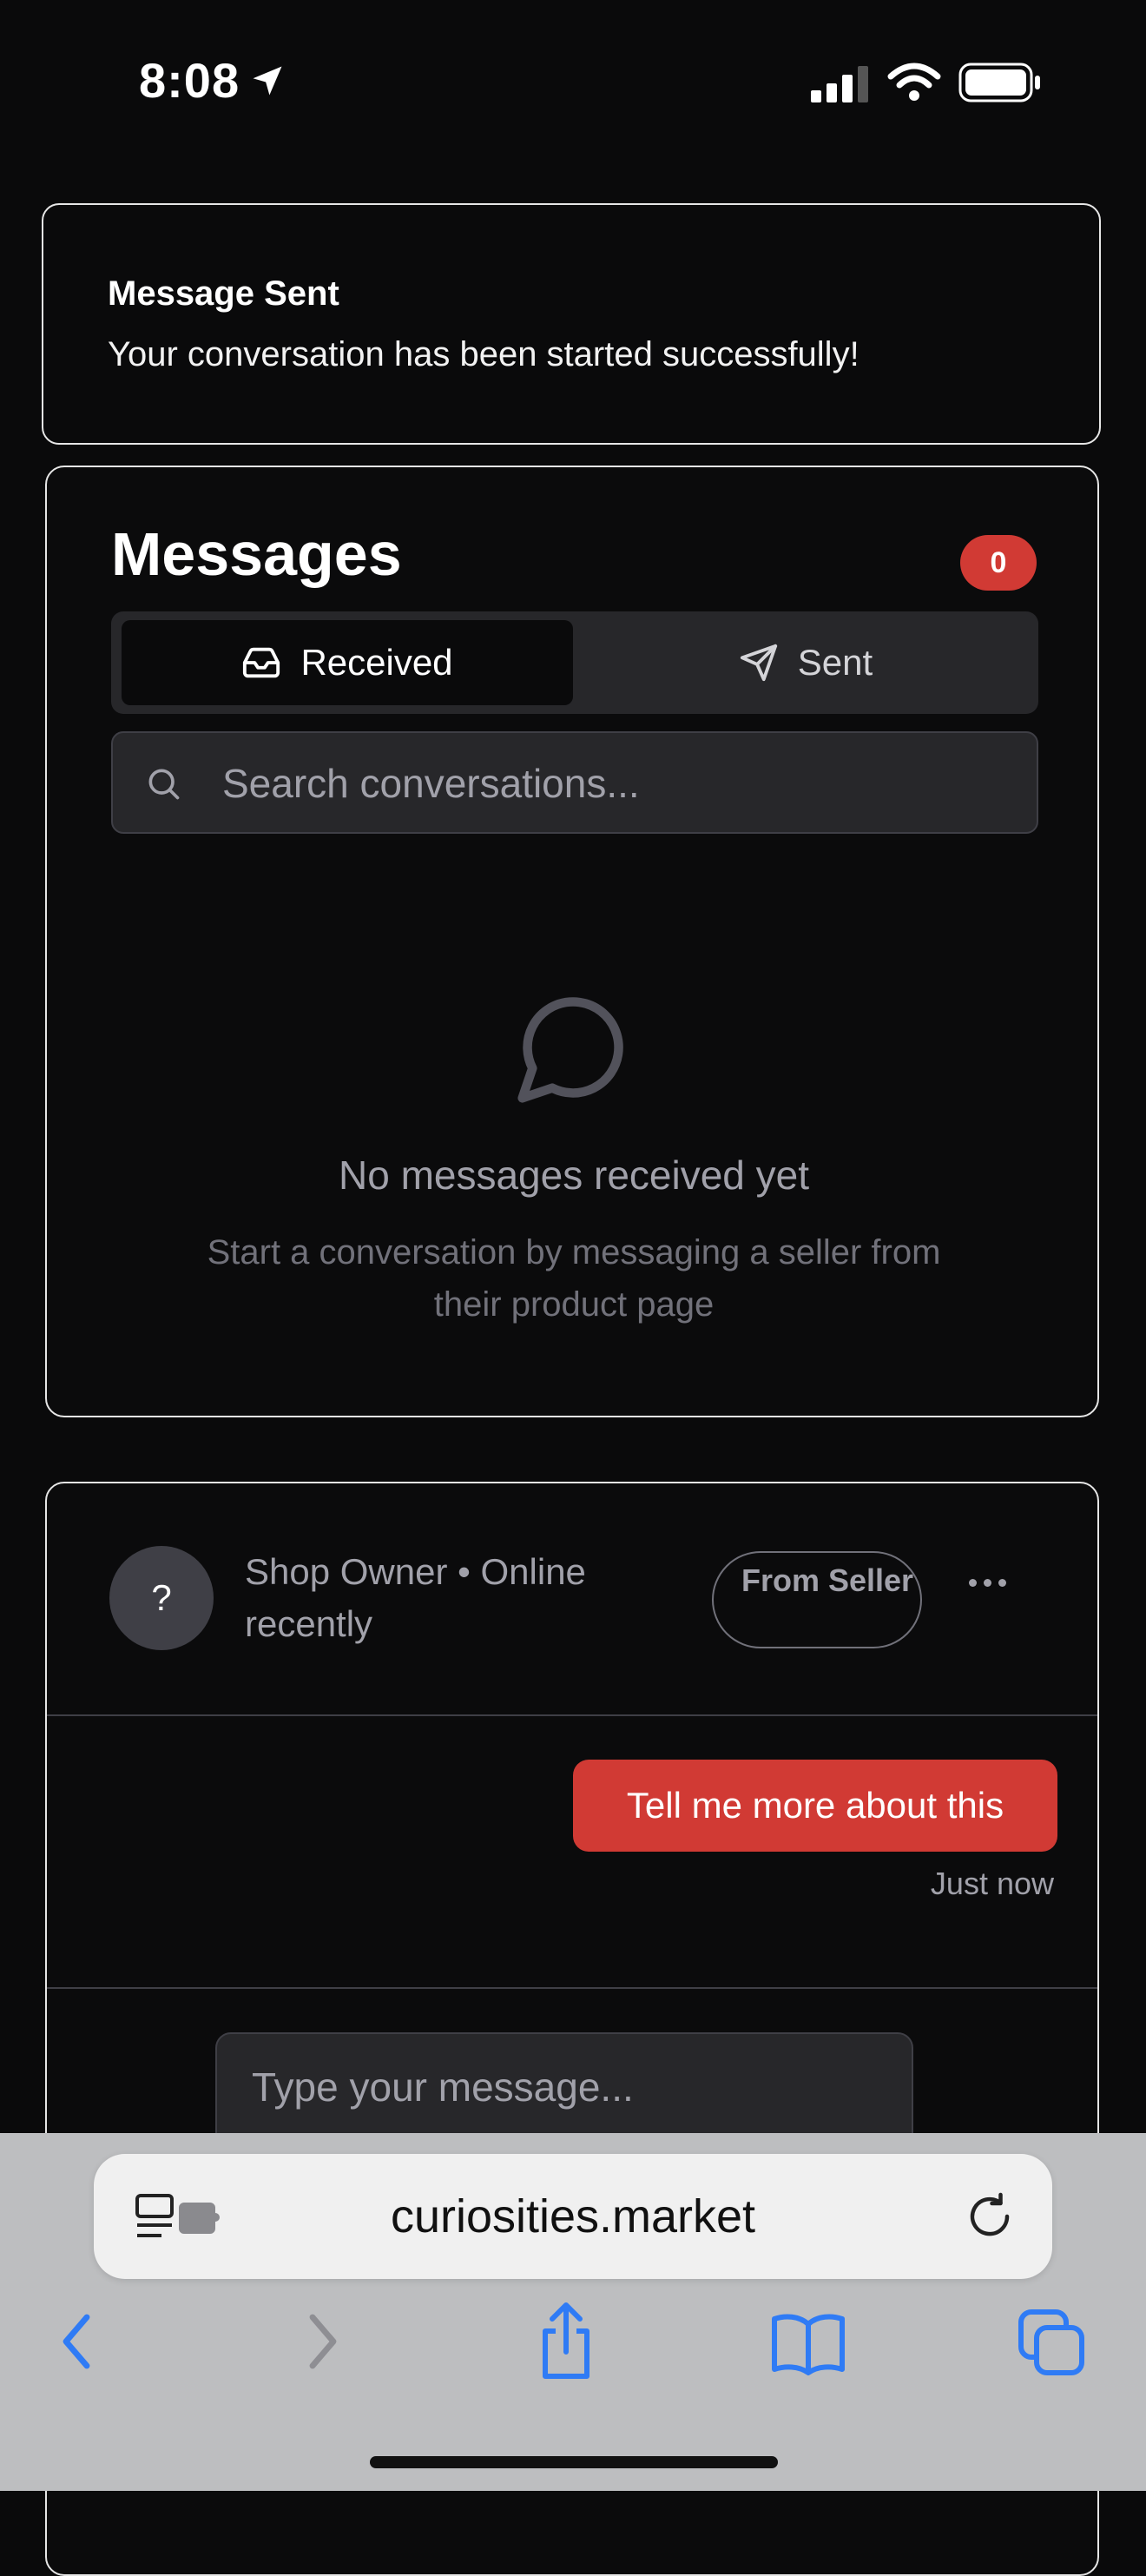  I want to click on more-options-button, so click(987, 1583).